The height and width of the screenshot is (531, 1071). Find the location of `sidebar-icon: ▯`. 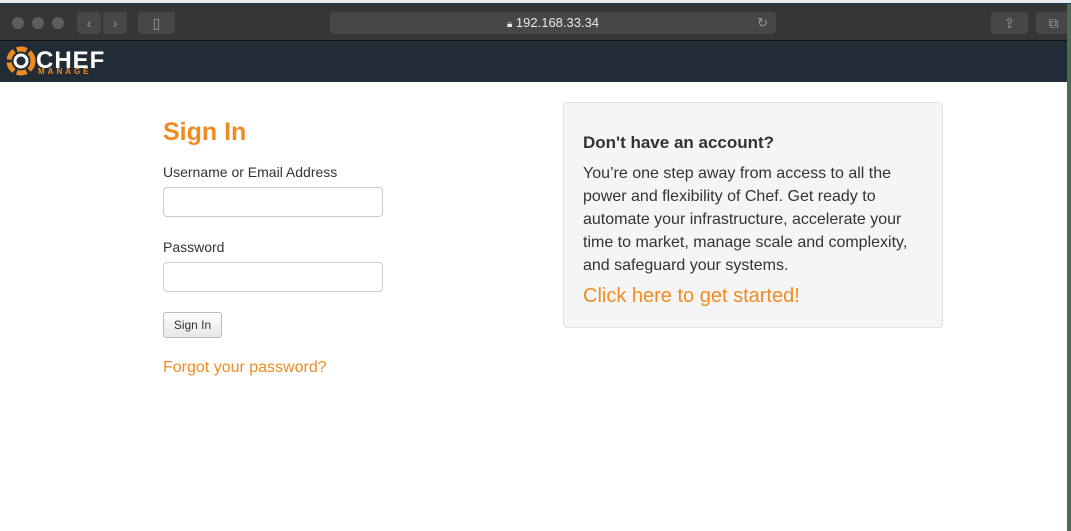

sidebar-icon: ▯ is located at coordinates (156, 23).